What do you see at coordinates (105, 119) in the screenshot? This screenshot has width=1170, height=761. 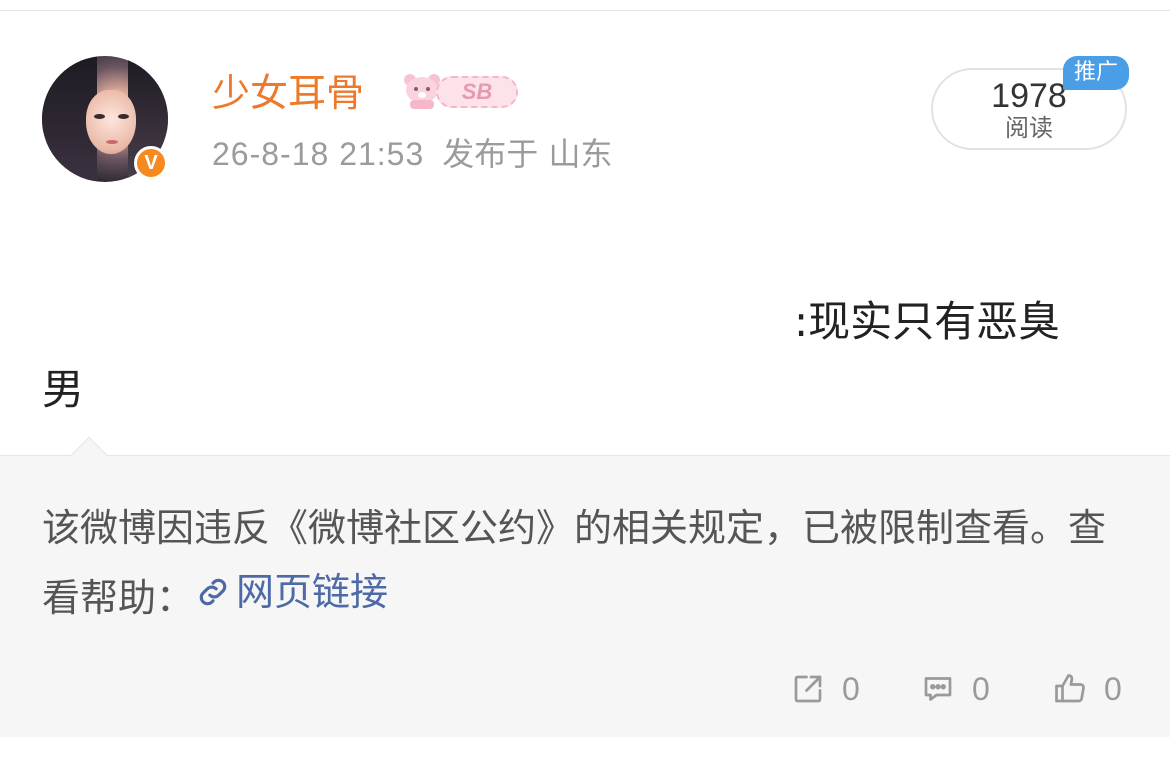 I see `avatar: V` at bounding box center [105, 119].